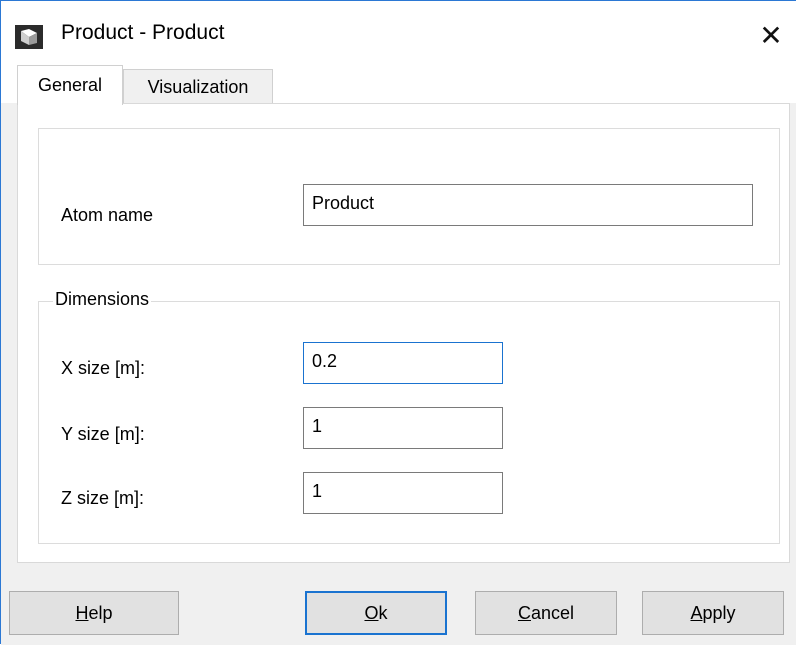  I want to click on ok-mnemonic: O, so click(371, 613).